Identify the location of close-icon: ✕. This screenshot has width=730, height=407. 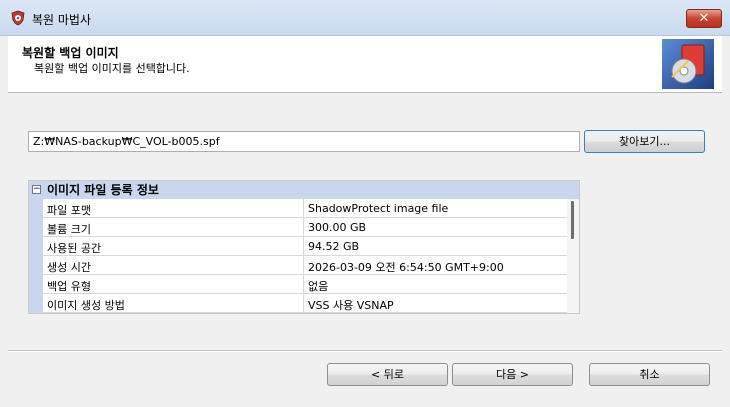
(704, 18).